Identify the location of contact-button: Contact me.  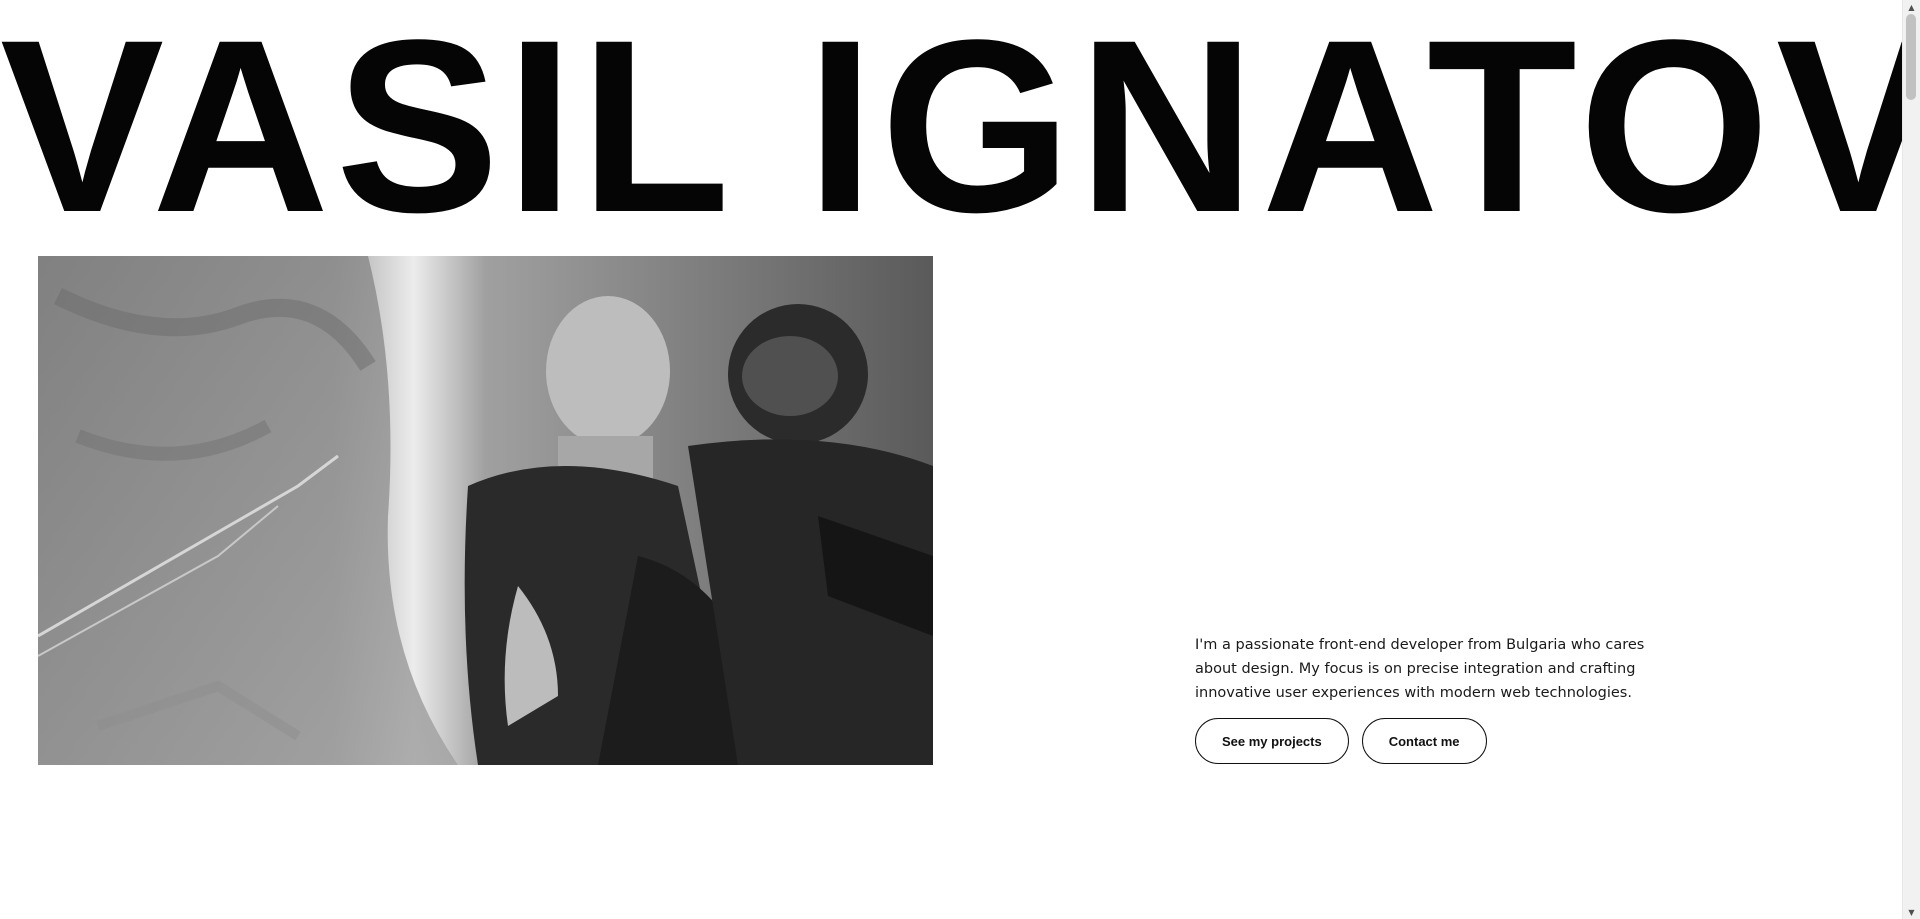
(1424, 741).